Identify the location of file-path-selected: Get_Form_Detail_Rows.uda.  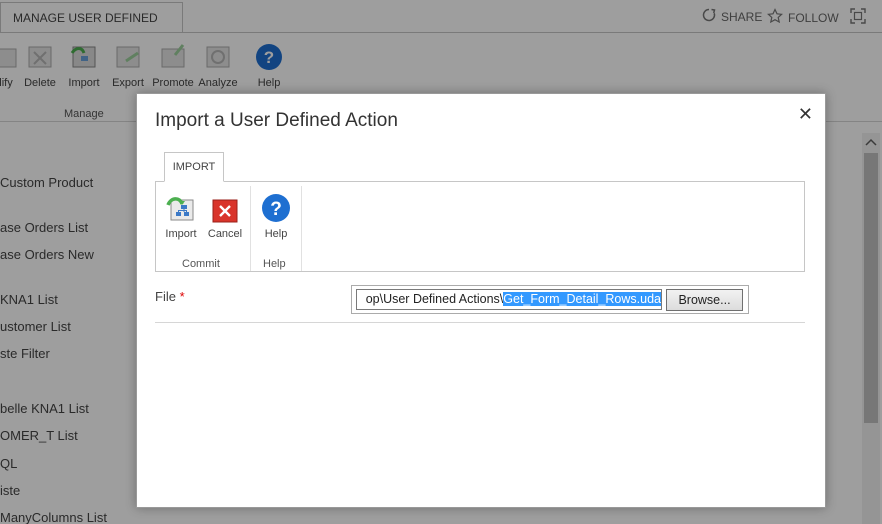
(582, 299).